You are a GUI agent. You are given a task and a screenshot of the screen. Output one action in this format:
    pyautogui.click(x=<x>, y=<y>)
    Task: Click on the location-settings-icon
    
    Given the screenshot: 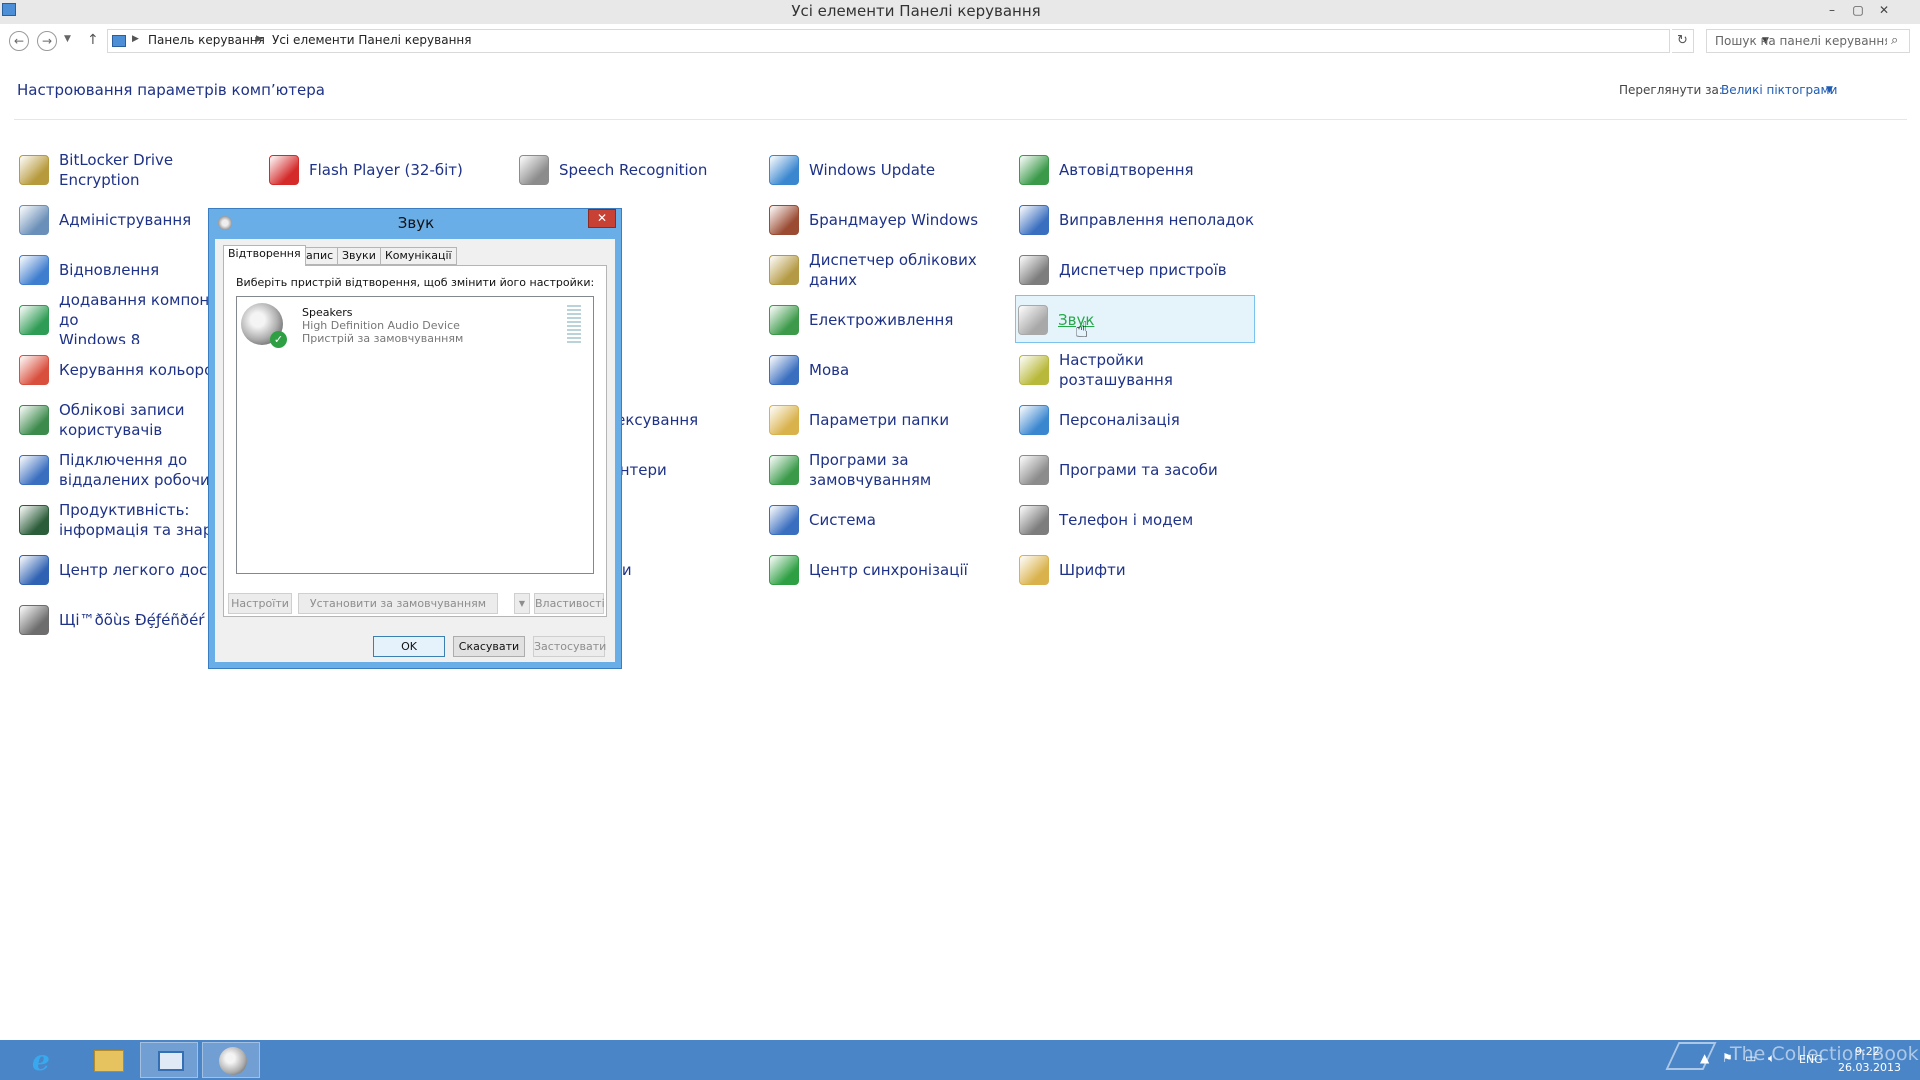 What is the action you would take?
    pyautogui.click(x=1034, y=370)
    